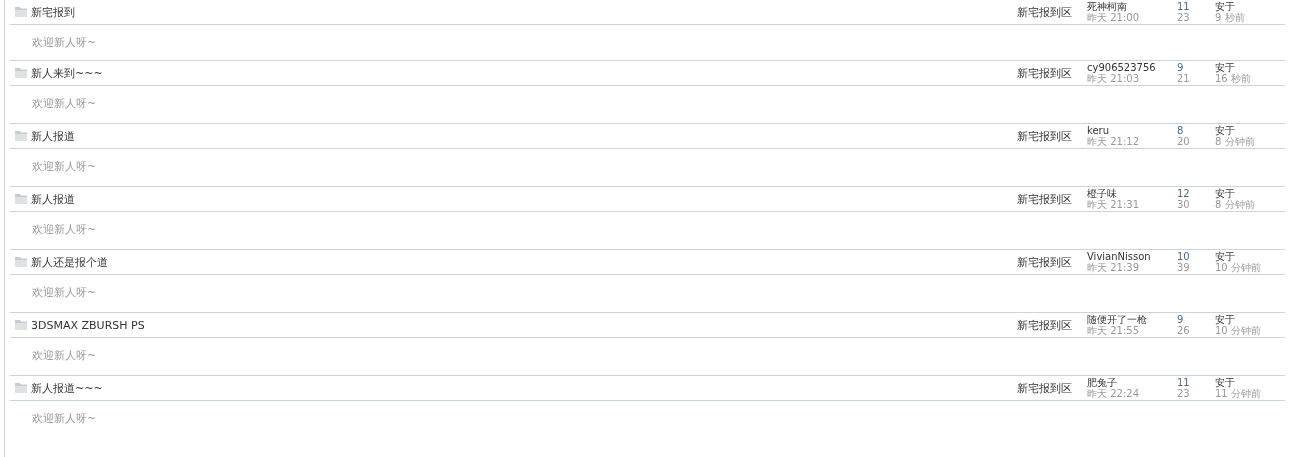 Image resolution: width=1290 pixels, height=457 pixels. What do you see at coordinates (1184, 78) in the screenshot?
I see `view-count: 21` at bounding box center [1184, 78].